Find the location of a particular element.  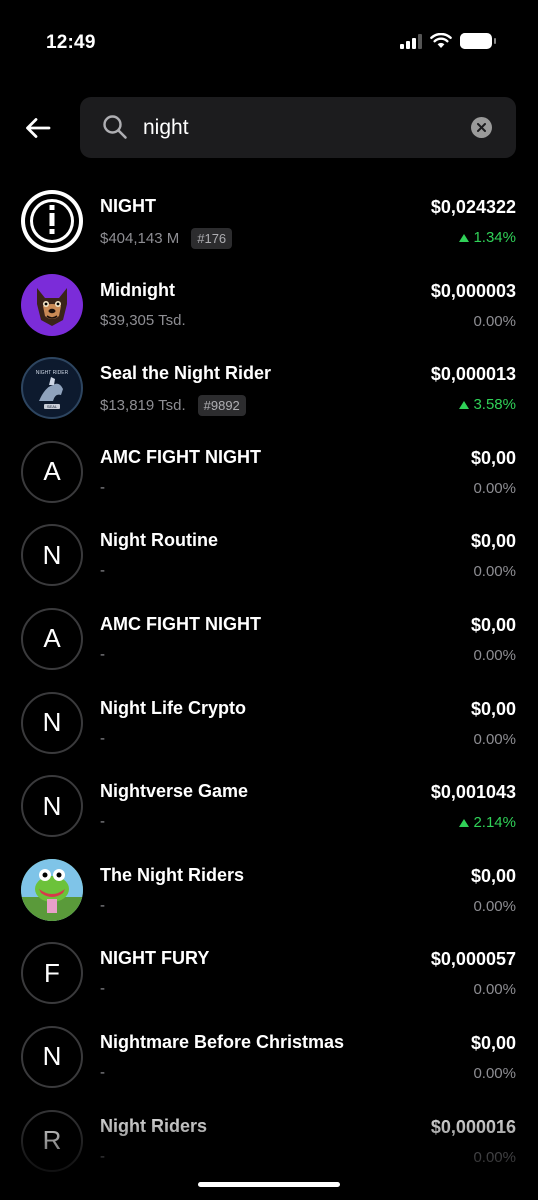

svg-text: NIGHT RIDER is located at coordinates (52, 373).